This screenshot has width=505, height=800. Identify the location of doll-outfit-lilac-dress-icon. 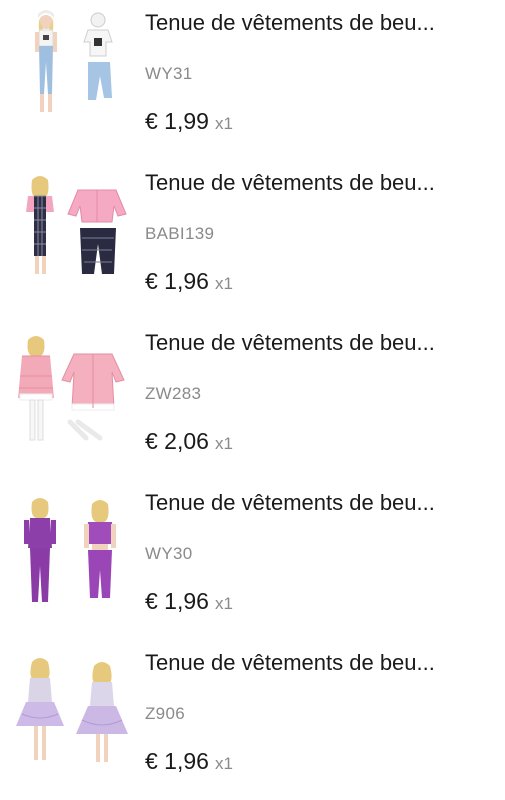
(72, 710).